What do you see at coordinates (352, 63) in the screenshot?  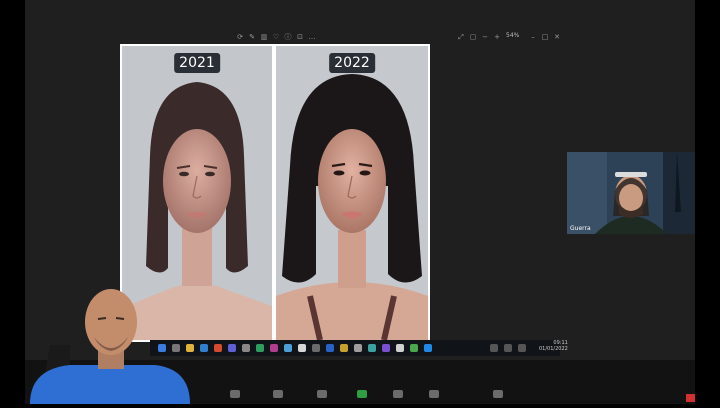 I see `year-label-2022: 2022` at bounding box center [352, 63].